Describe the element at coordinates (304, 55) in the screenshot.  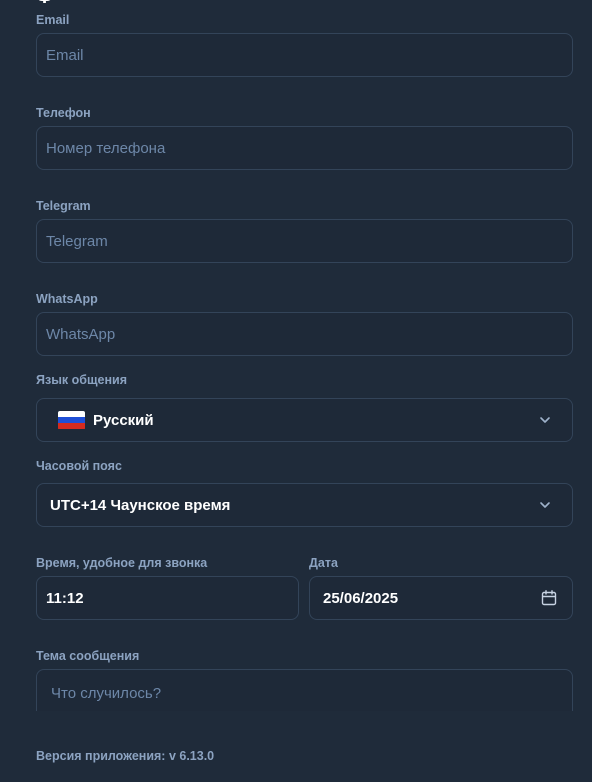
I see `email-field: Email` at that location.